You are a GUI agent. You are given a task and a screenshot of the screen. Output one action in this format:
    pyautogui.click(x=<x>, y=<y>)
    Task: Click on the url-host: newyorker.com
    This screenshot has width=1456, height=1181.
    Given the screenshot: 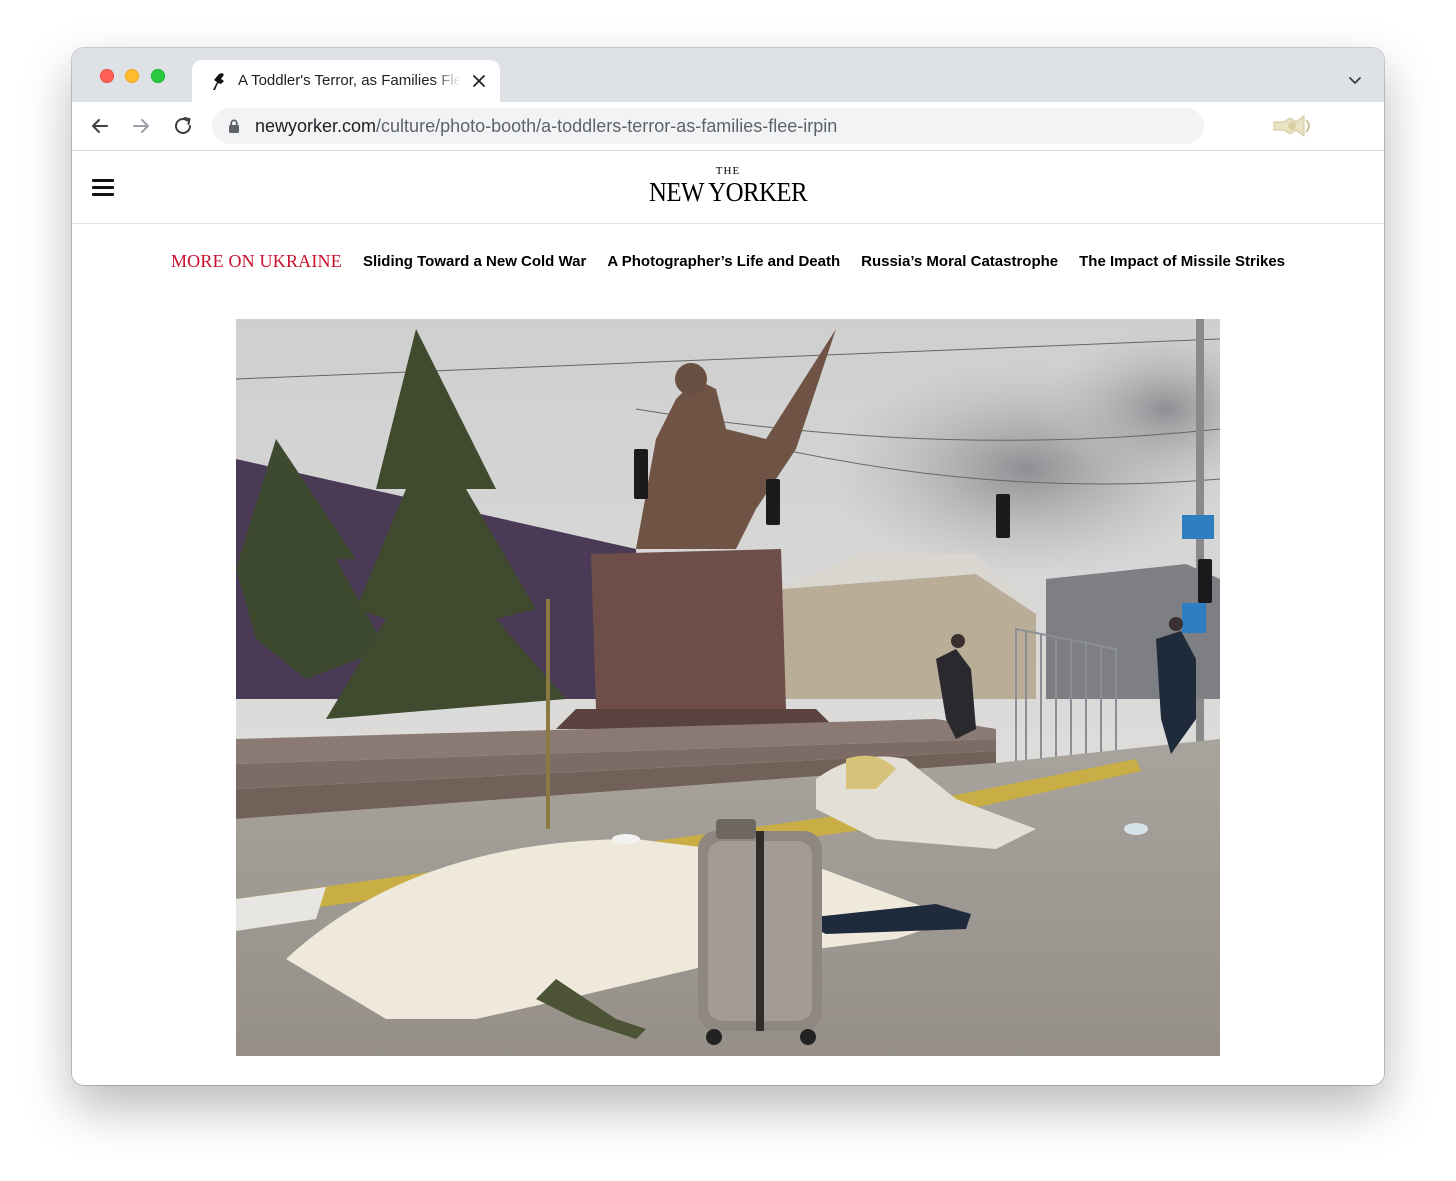 What is the action you would take?
    pyautogui.click(x=316, y=126)
    